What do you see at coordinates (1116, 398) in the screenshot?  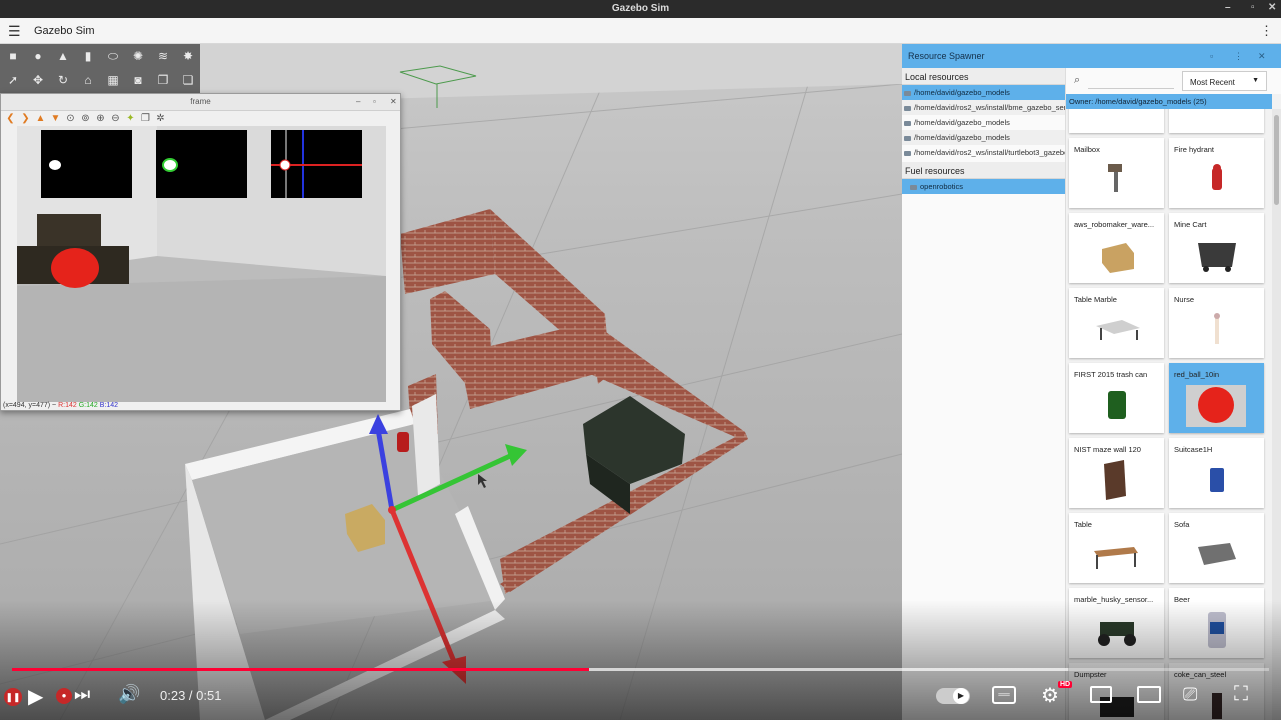 I see `model-card: FIRST 2015 trash can` at bounding box center [1116, 398].